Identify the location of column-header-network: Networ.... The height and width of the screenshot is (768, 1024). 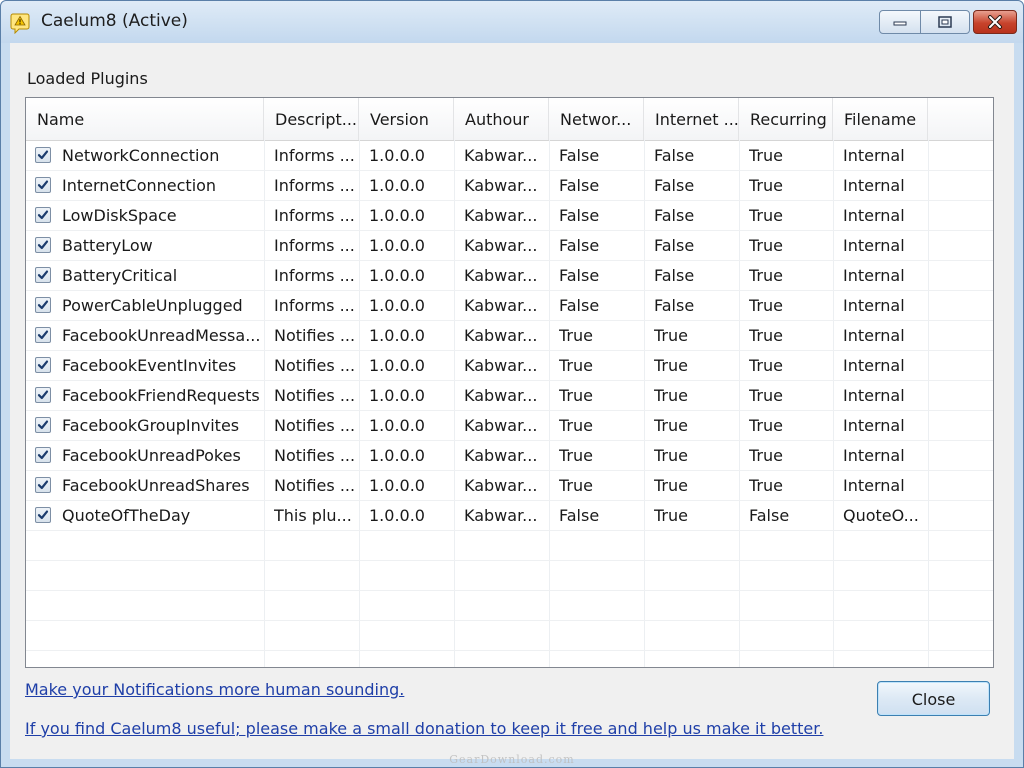
(596, 119).